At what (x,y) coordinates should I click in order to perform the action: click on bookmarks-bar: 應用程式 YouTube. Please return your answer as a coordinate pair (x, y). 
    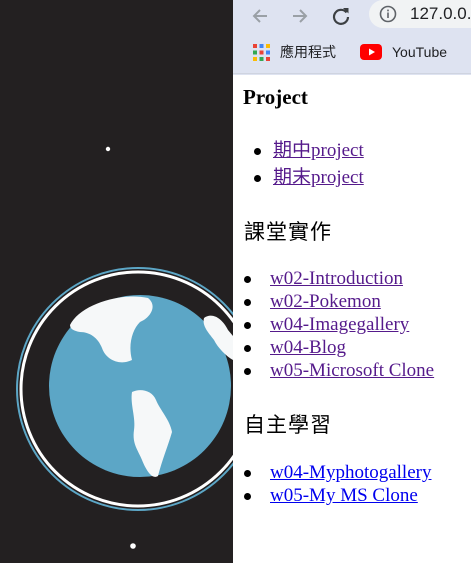
    Looking at the image, I should click on (352, 53).